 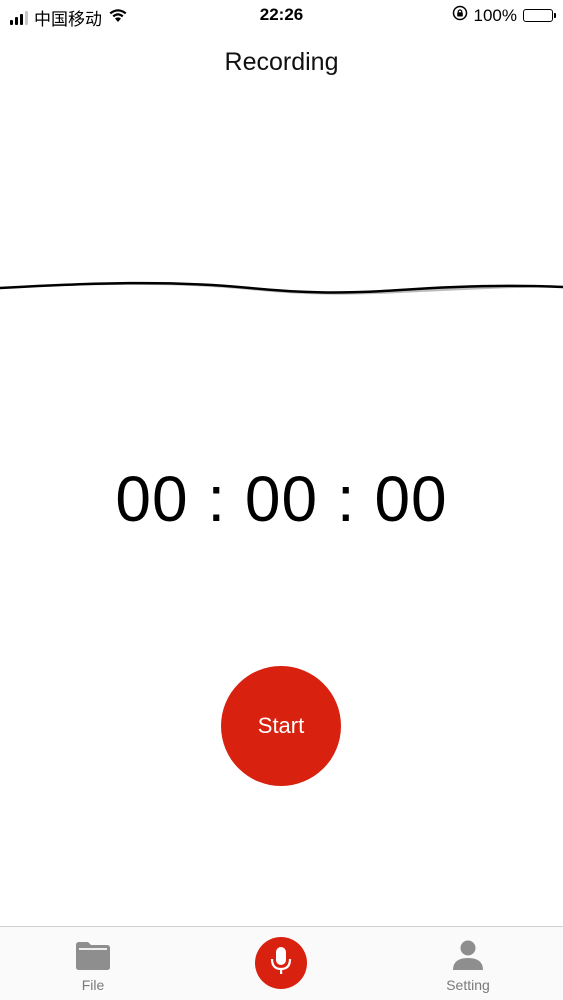 What do you see at coordinates (281, 16) in the screenshot?
I see `status-bar: 中国移动 22:26 100%` at bounding box center [281, 16].